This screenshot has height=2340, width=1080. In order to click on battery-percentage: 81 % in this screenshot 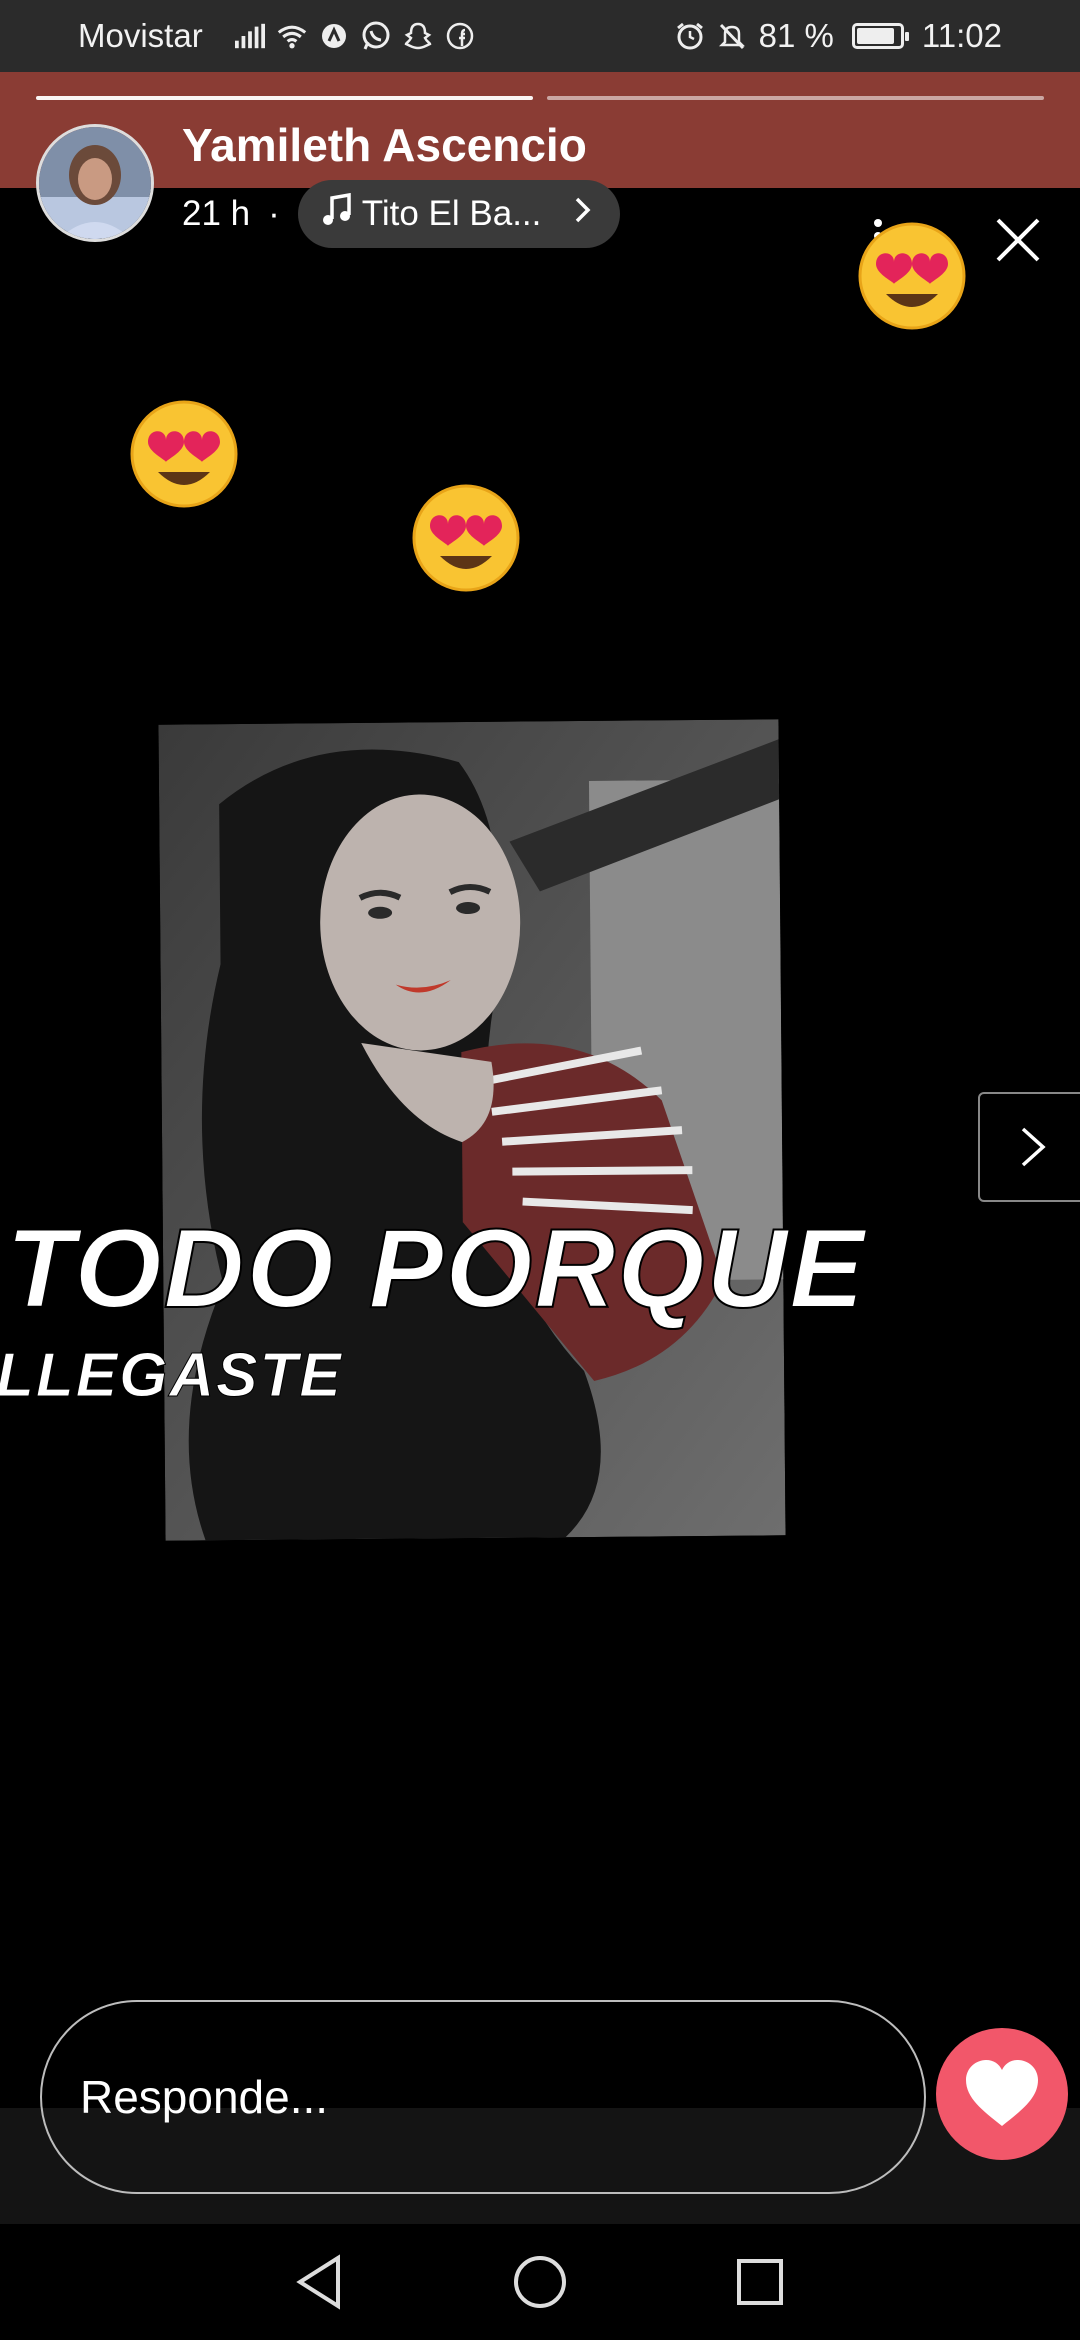, I will do `click(796, 35)`.